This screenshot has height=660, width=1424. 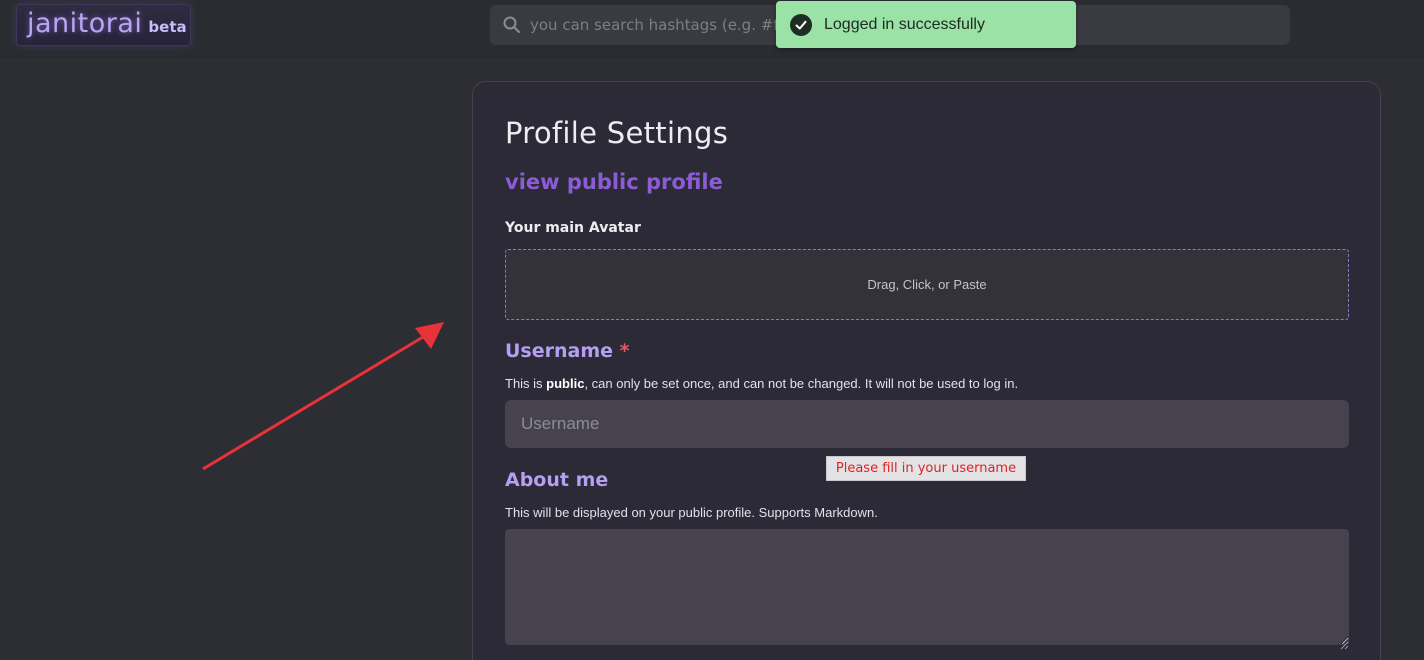 What do you see at coordinates (573, 228) in the screenshot?
I see `avatar-label: Your main Avatar` at bounding box center [573, 228].